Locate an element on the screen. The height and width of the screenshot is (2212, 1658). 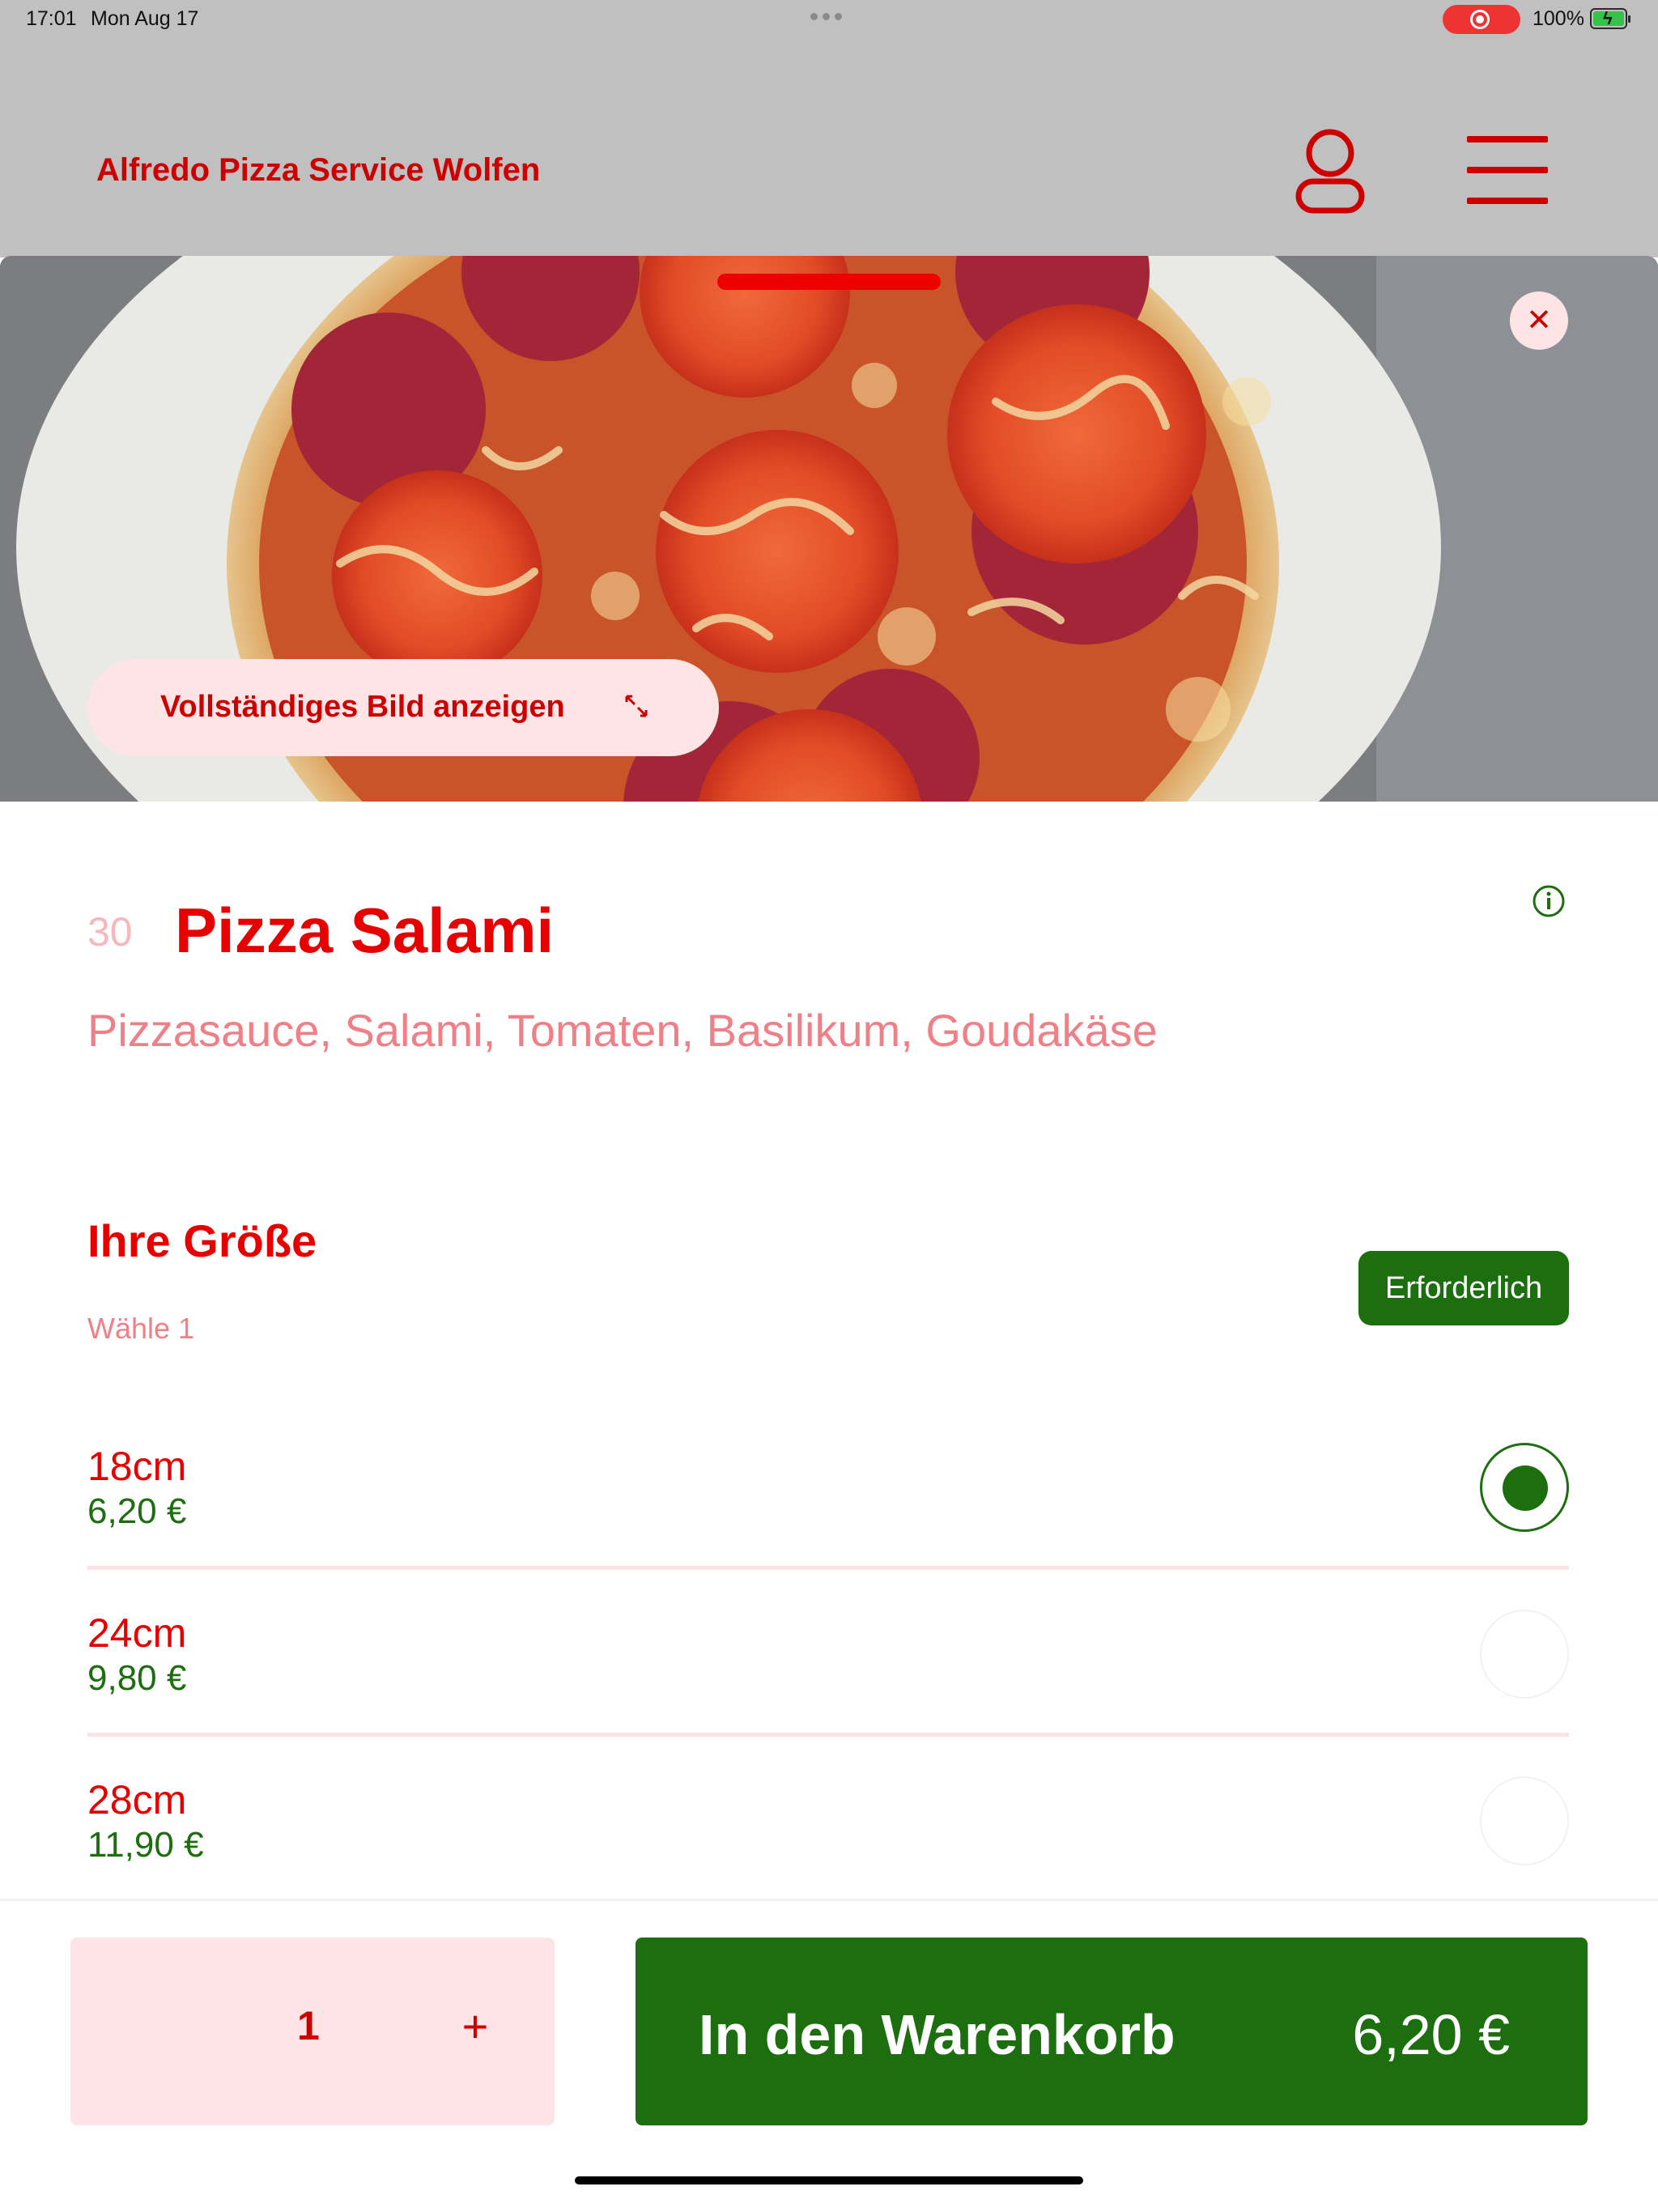
radio-button-selected is located at coordinates (1524, 1488).